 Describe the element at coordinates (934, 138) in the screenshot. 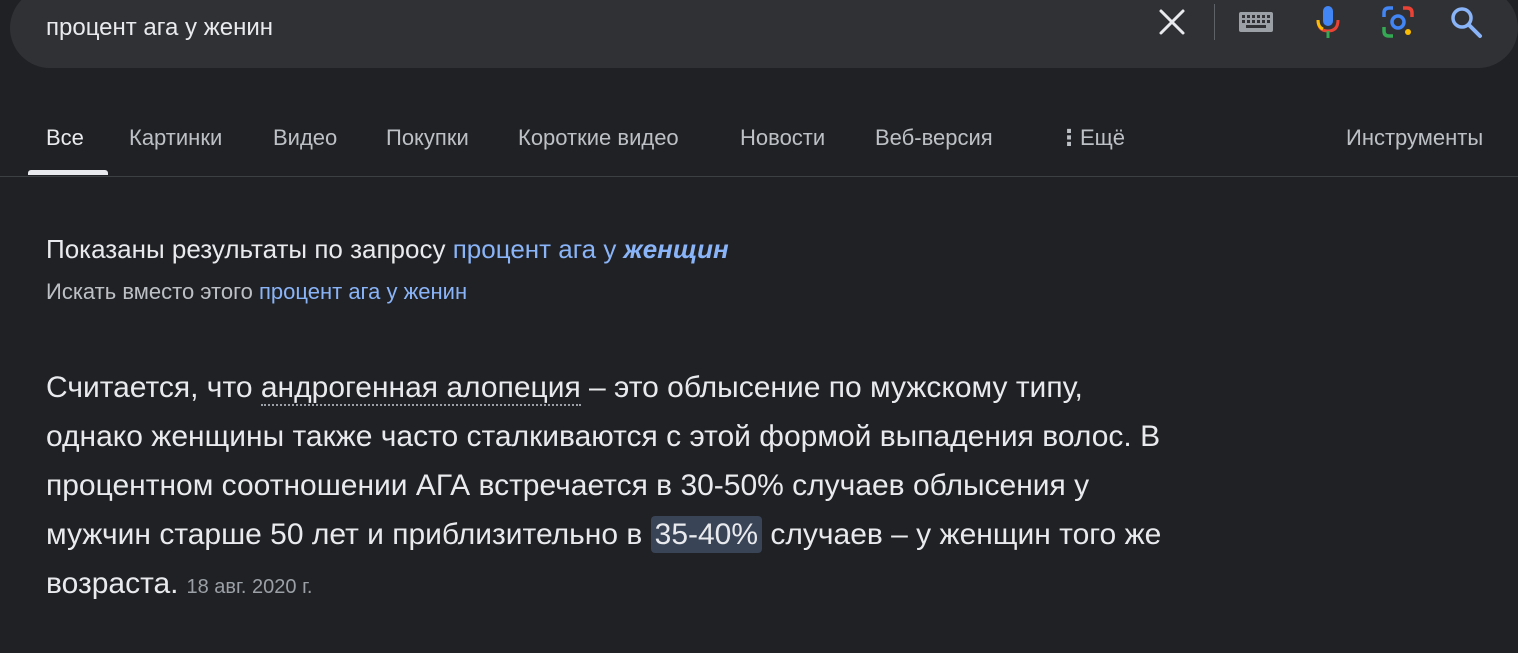

I see `tab-web: Веб-версия` at that location.